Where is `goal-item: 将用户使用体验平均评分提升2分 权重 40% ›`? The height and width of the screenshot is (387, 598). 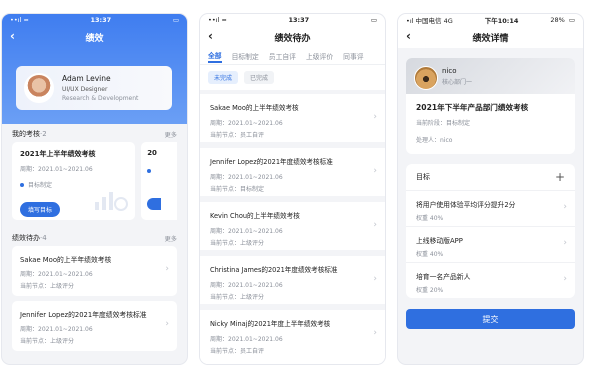 goal-item: 将用户使用体验平均评分提升2分 权重 40% › is located at coordinates (490, 208).